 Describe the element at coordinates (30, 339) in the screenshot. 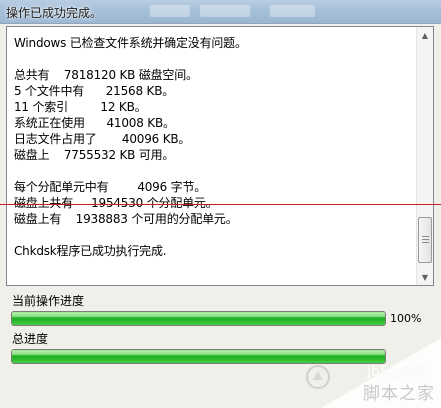

I see `total-progress-label: 总进度` at that location.